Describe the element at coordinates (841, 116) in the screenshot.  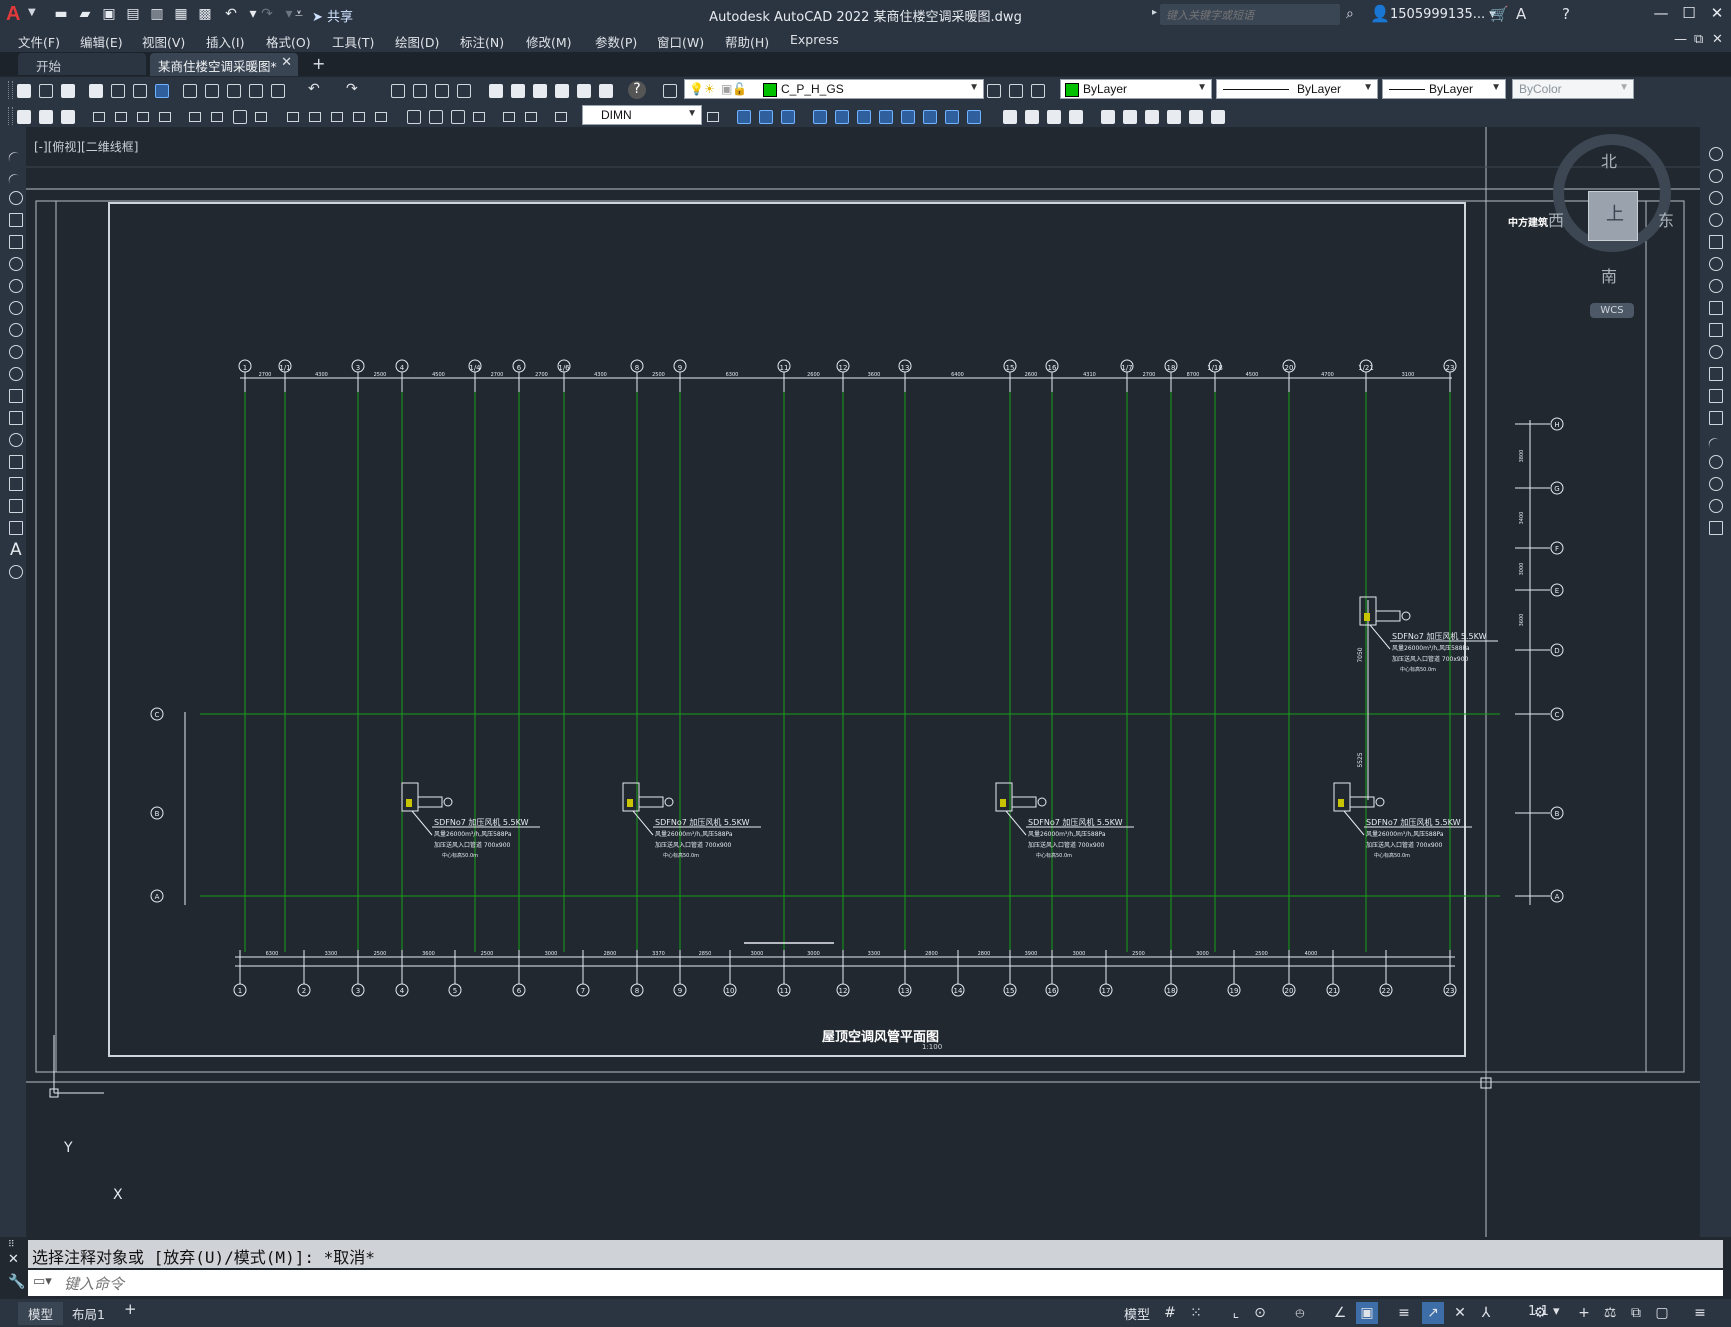
I see `move-faces-icon` at that location.